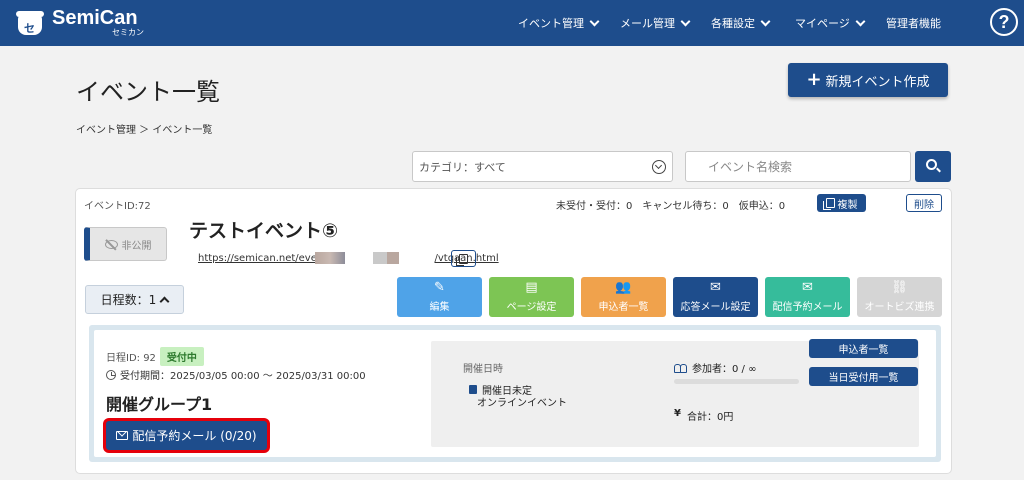  I want to click on venue: オンラインイベント, so click(522, 403).